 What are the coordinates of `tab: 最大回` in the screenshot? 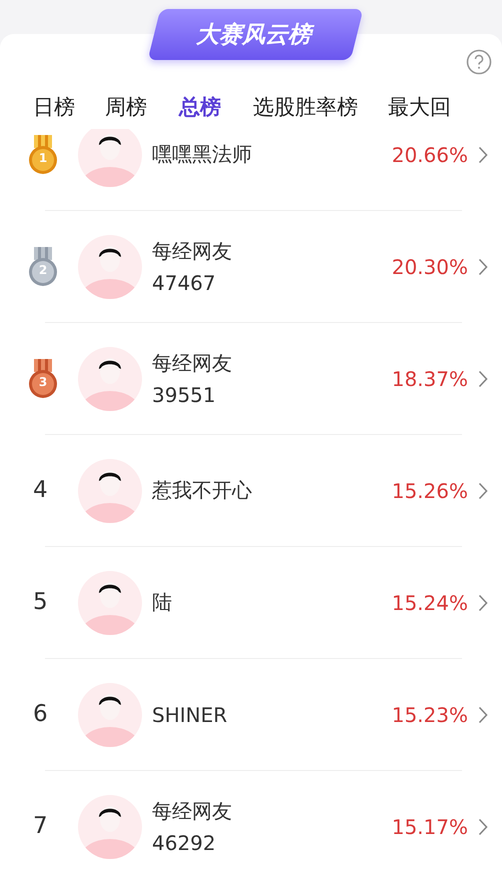 It's located at (419, 110).